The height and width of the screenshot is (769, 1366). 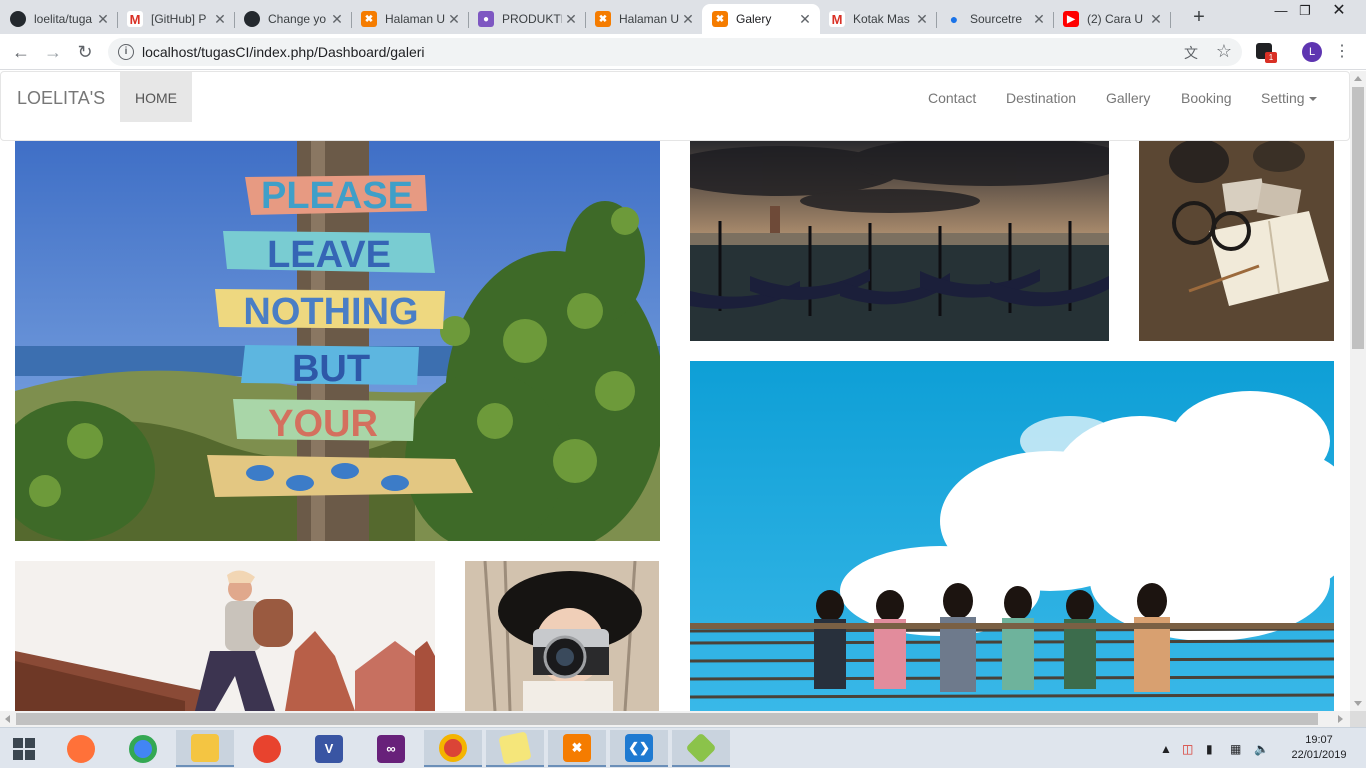 I want to click on gallery-photo-notebook, so click(x=1236, y=241).